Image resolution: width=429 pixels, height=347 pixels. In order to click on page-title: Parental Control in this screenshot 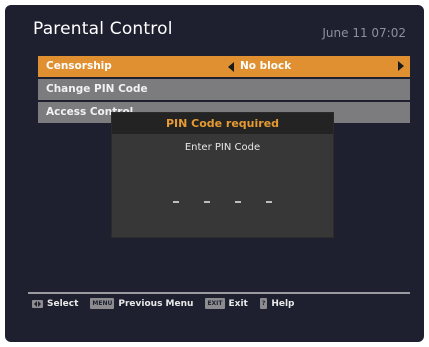, I will do `click(103, 29)`.